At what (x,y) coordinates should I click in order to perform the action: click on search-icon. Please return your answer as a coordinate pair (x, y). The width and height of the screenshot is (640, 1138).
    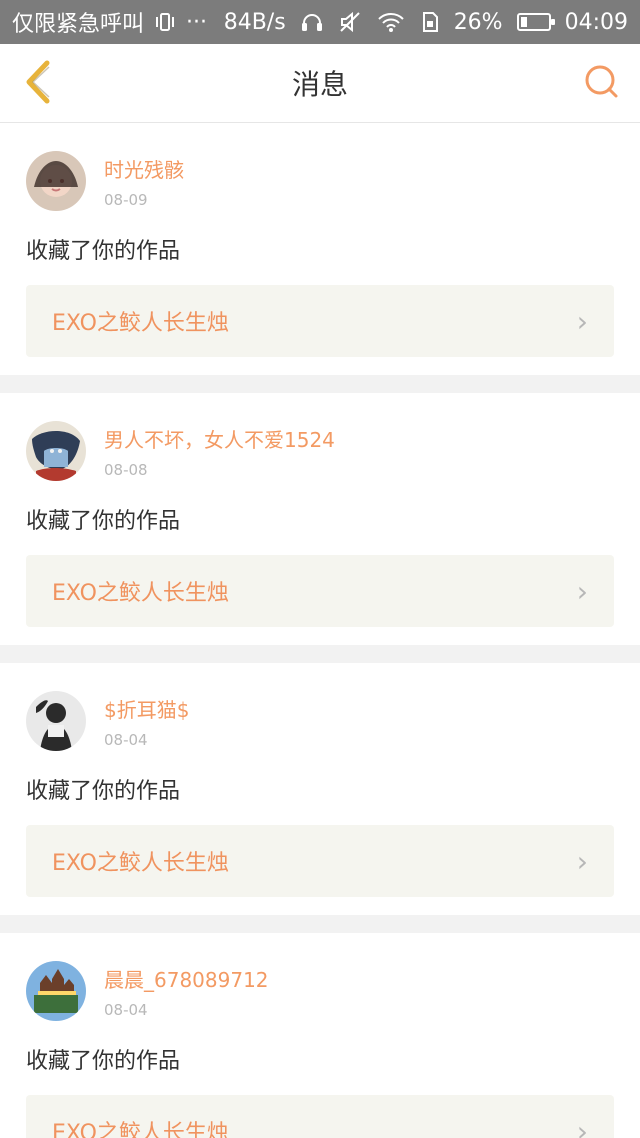
    Looking at the image, I should click on (601, 81).